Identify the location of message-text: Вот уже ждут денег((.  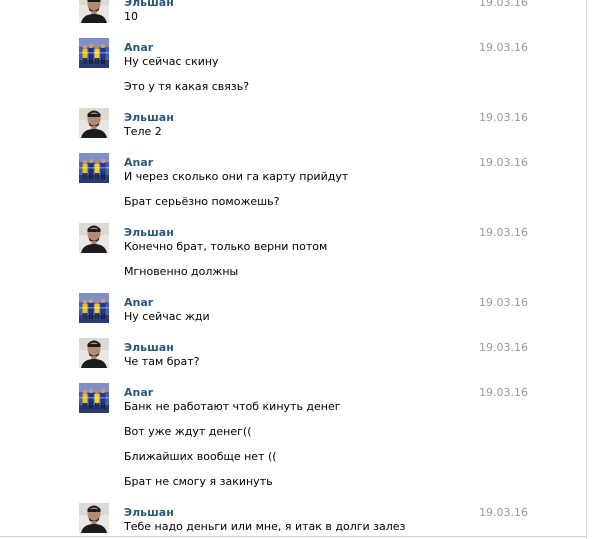
(188, 431).